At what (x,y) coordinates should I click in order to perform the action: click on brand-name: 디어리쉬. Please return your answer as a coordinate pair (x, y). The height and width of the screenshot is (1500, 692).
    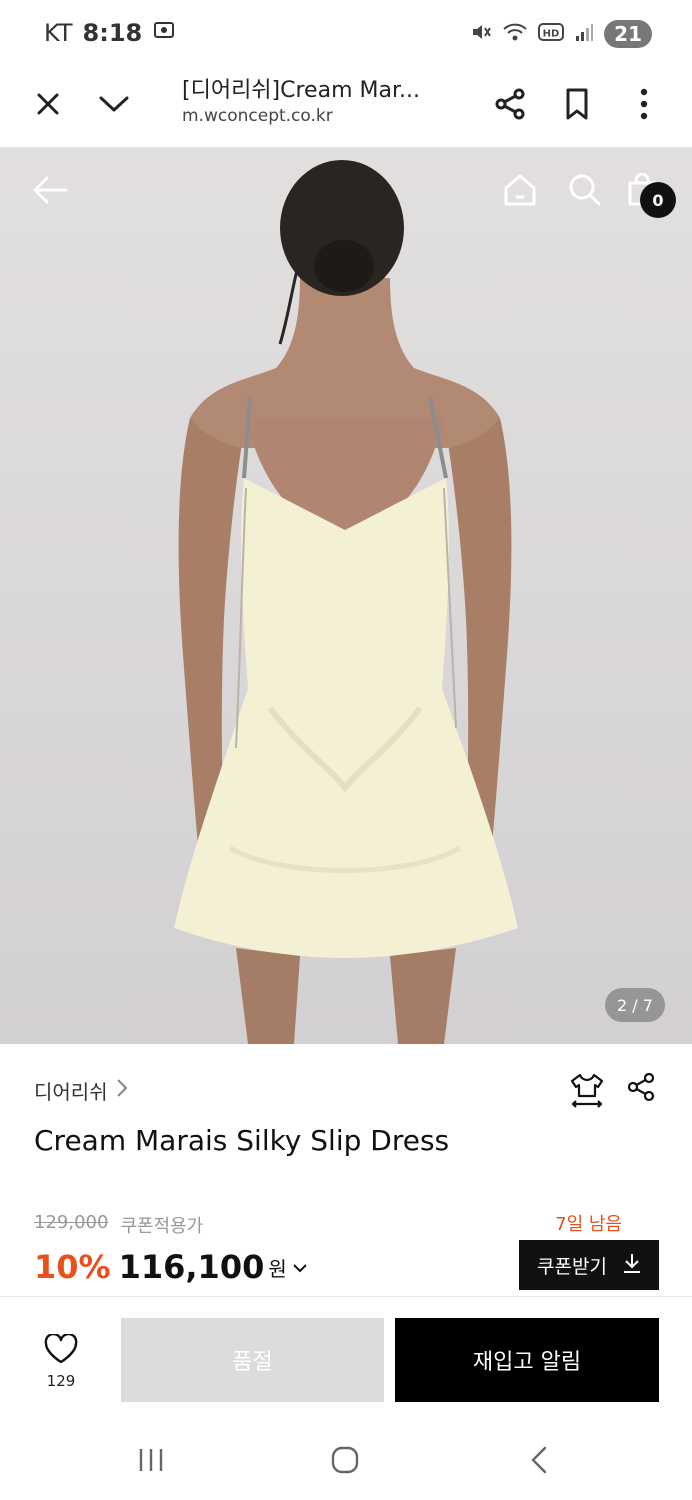
    Looking at the image, I should click on (71, 1092).